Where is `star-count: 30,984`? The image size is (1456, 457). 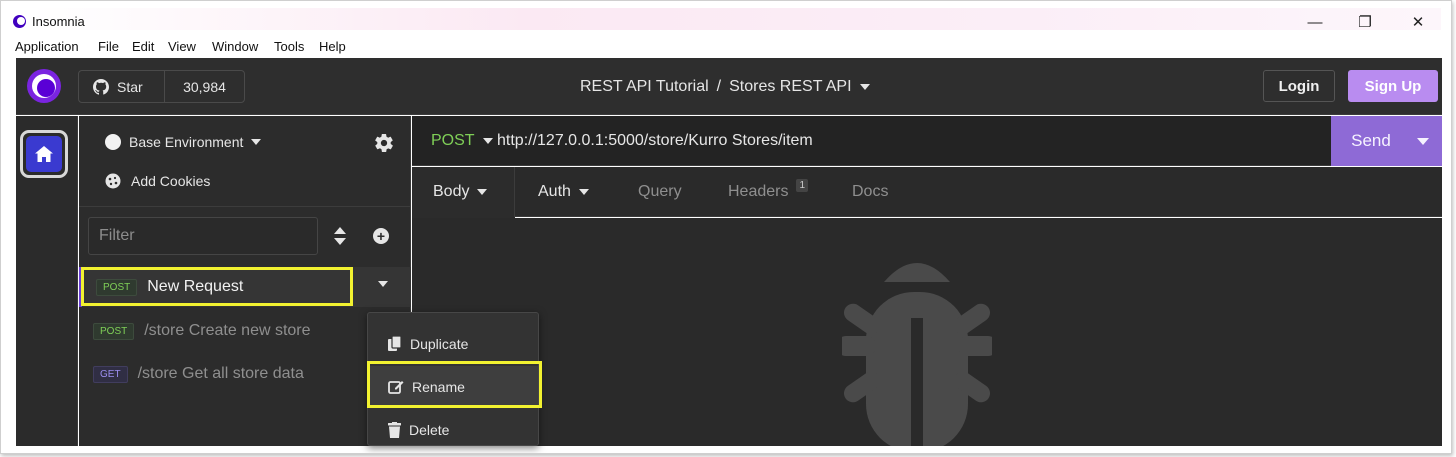 star-count: 30,984 is located at coordinates (204, 86).